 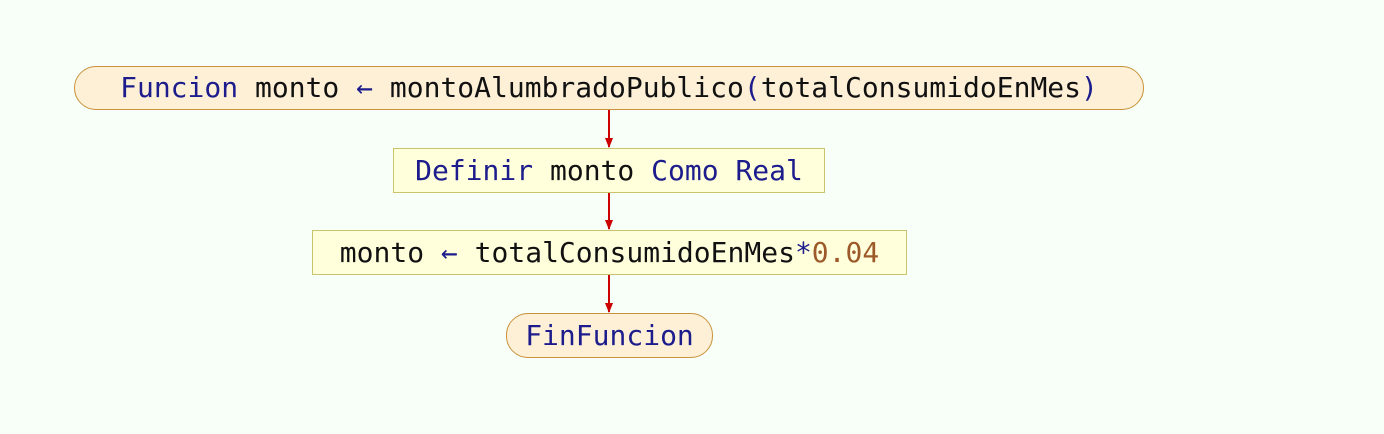 I want to click on define-keyword: Definir, so click(x=474, y=170).